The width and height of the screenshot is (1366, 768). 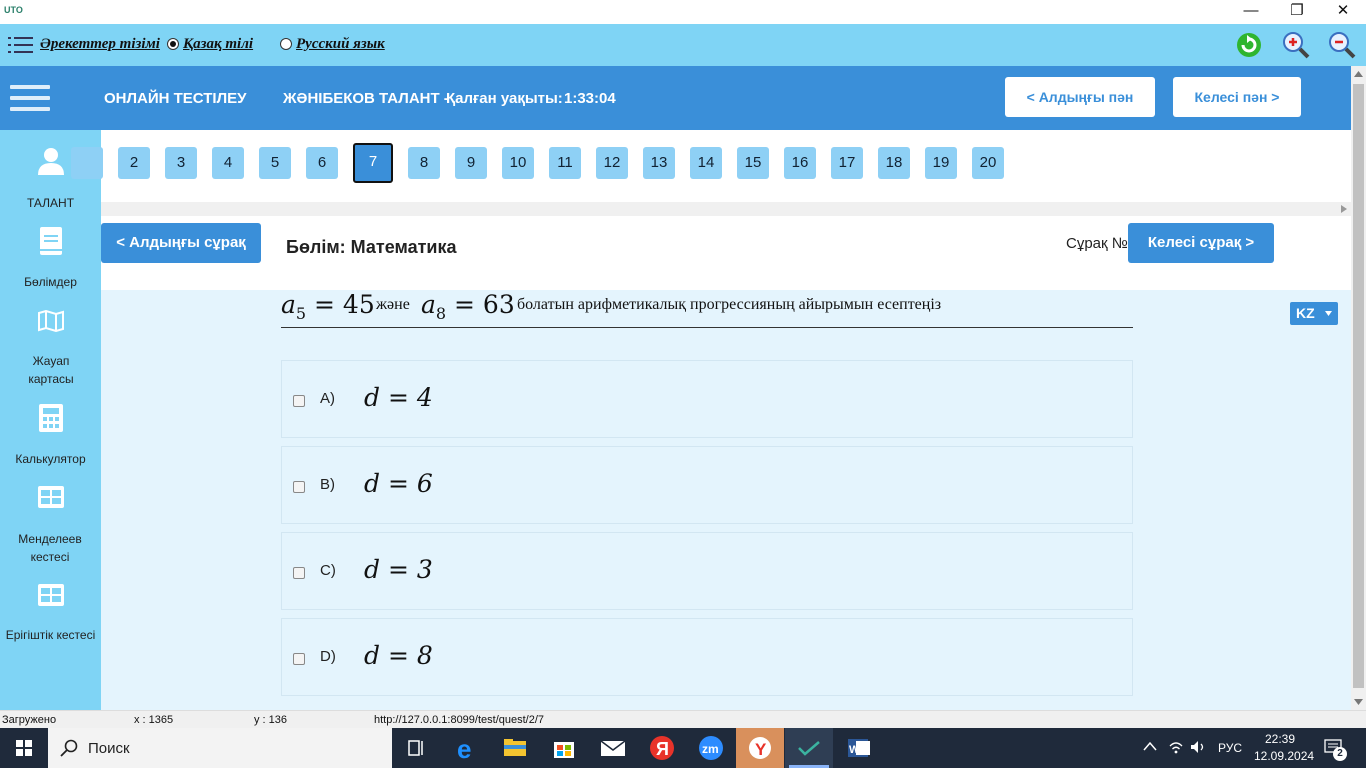 I want to click on horizontal-scrollbar, so click(x=726, y=209).